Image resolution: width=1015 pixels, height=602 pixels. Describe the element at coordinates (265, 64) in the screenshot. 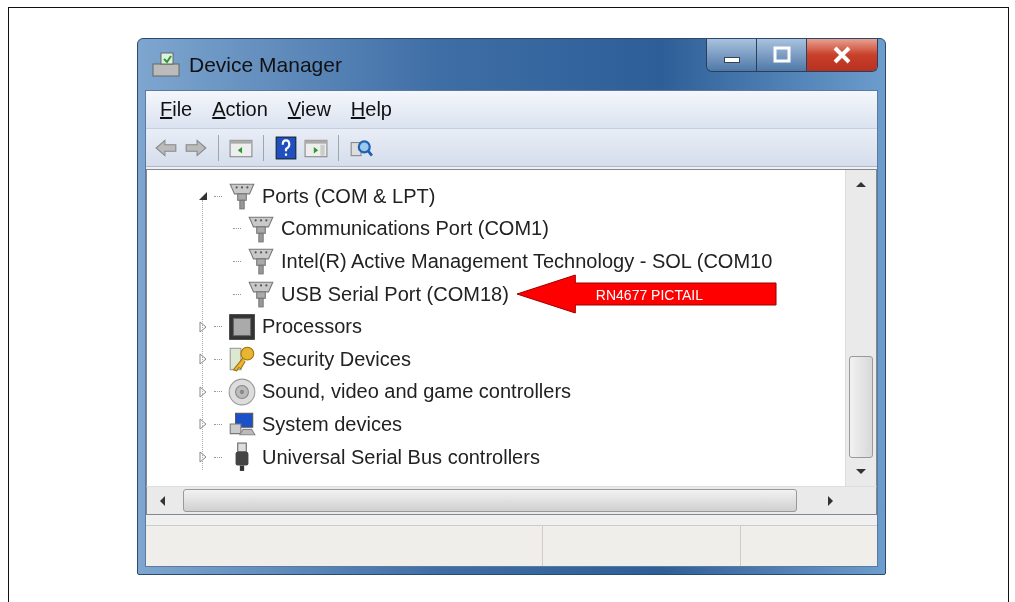

I see `window-title: Device Manager` at that location.